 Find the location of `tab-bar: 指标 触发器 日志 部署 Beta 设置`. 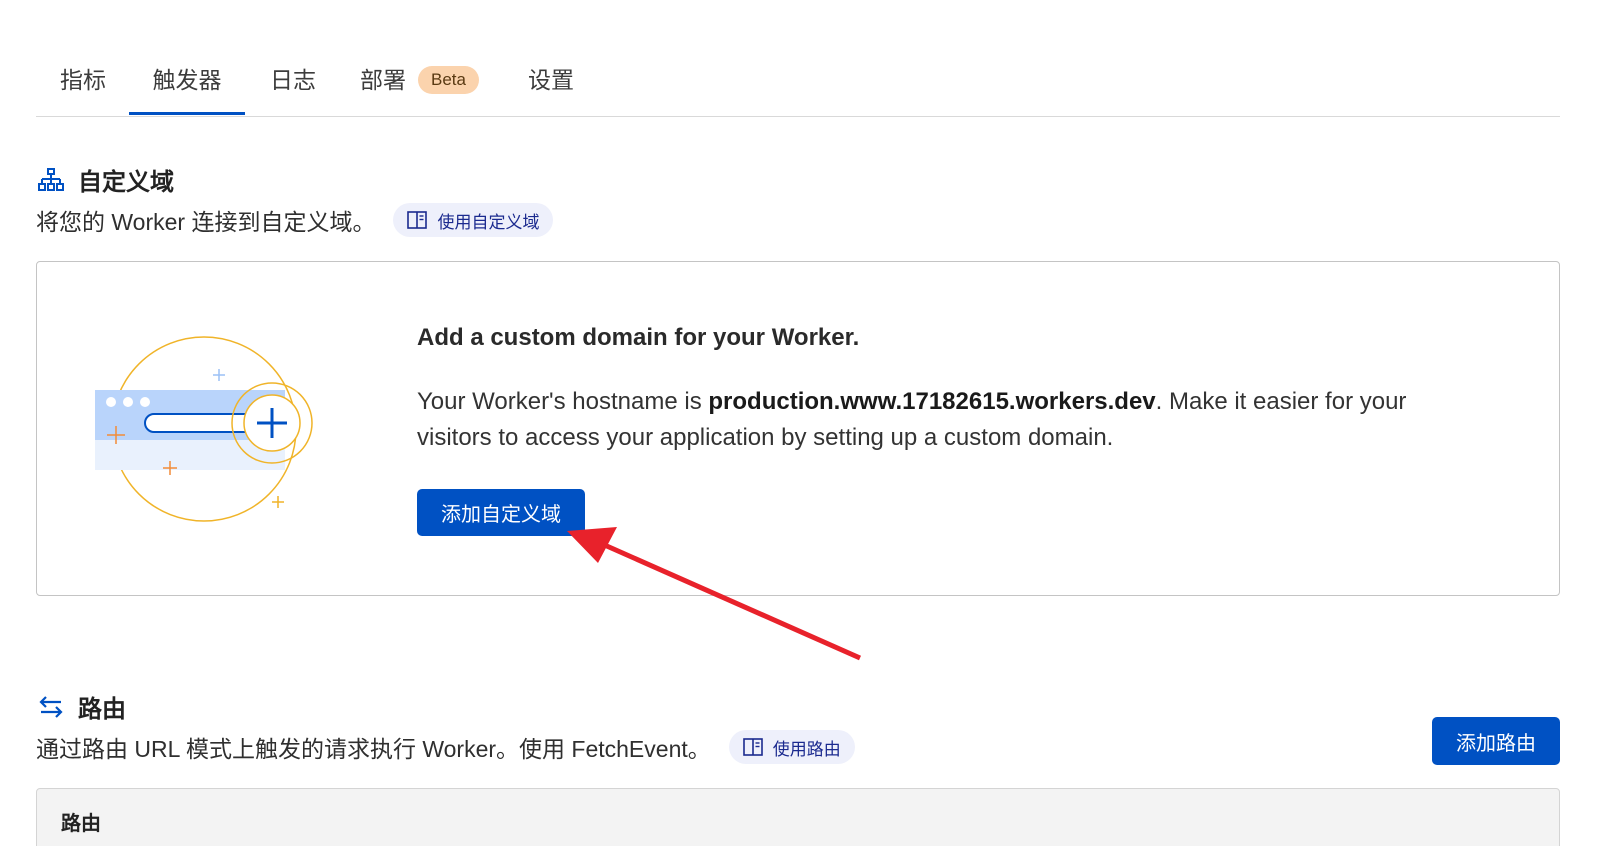

tab-bar: 指标 触发器 日志 部署 Beta 设置 is located at coordinates (798, 84).